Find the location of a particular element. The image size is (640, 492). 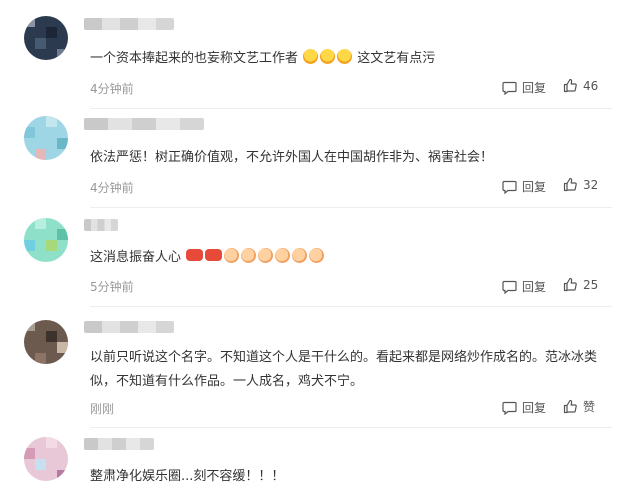

comment-time: 5分钟前 is located at coordinates (112, 287).